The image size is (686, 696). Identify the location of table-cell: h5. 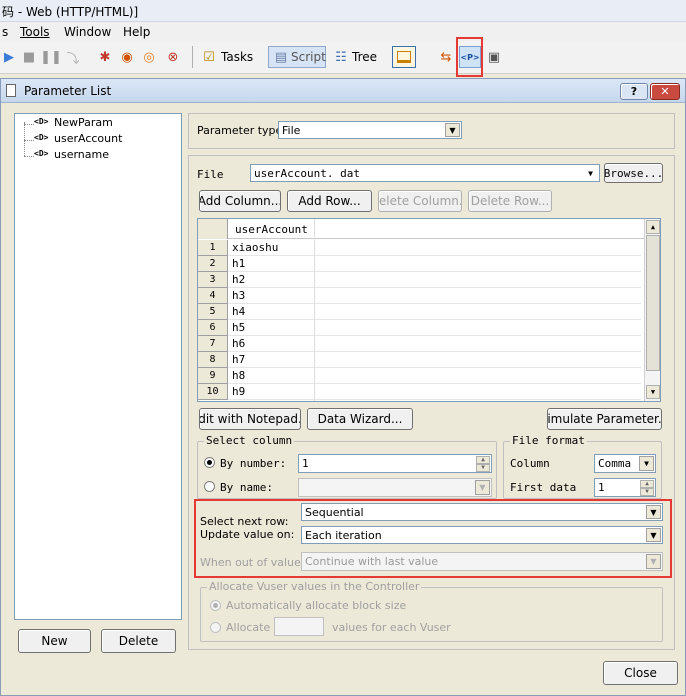
(238, 328).